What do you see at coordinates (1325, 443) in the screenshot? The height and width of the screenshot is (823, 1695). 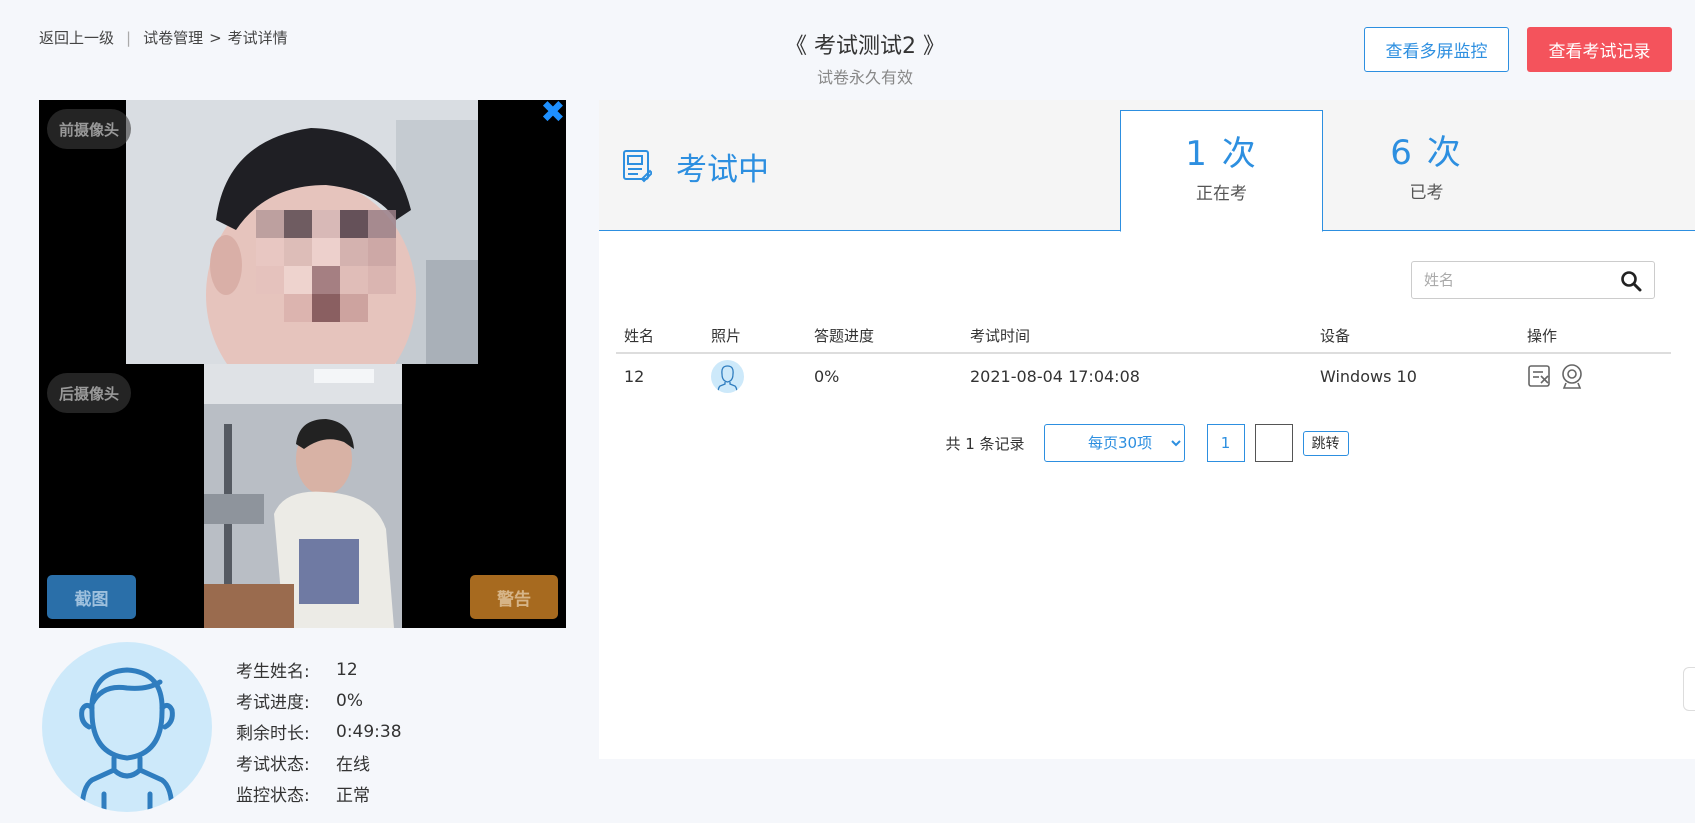 I see `jump-button: 跳转` at bounding box center [1325, 443].